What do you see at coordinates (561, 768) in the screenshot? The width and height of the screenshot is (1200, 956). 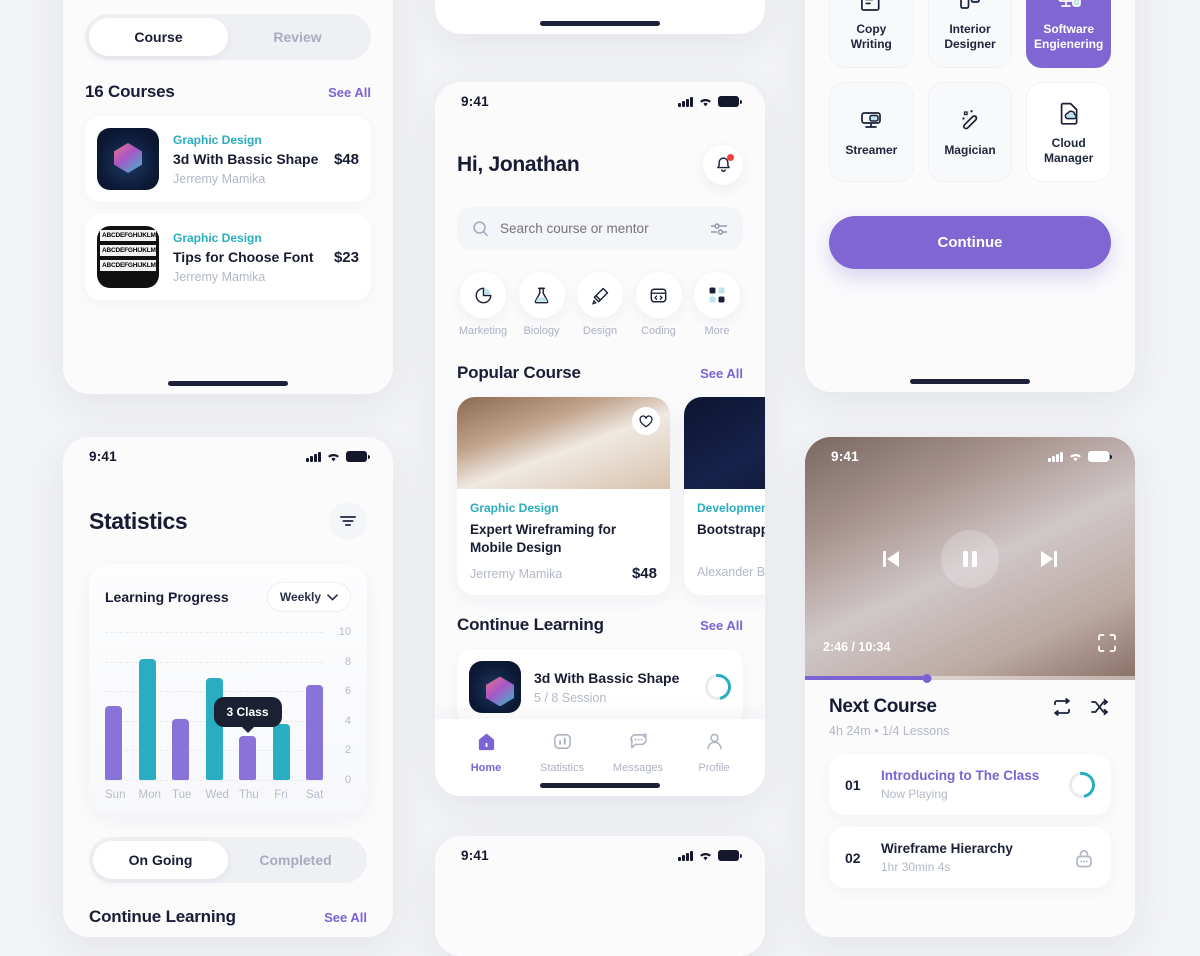 I see `tab-label: Statistics` at bounding box center [561, 768].